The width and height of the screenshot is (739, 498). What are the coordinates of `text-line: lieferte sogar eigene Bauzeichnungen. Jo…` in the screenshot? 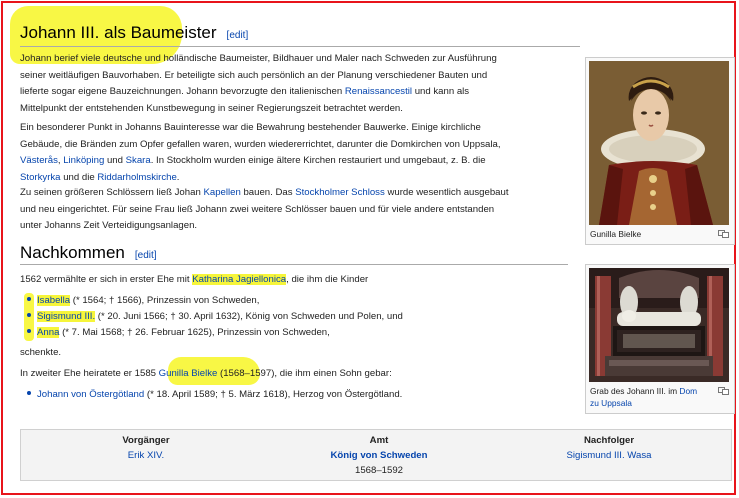 It's located at (182, 92).